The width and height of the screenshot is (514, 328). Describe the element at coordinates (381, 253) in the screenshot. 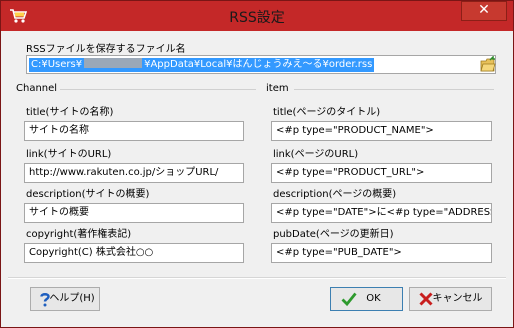

I see `item-pubdate-input: <#p type="PUB_DATE">` at that location.